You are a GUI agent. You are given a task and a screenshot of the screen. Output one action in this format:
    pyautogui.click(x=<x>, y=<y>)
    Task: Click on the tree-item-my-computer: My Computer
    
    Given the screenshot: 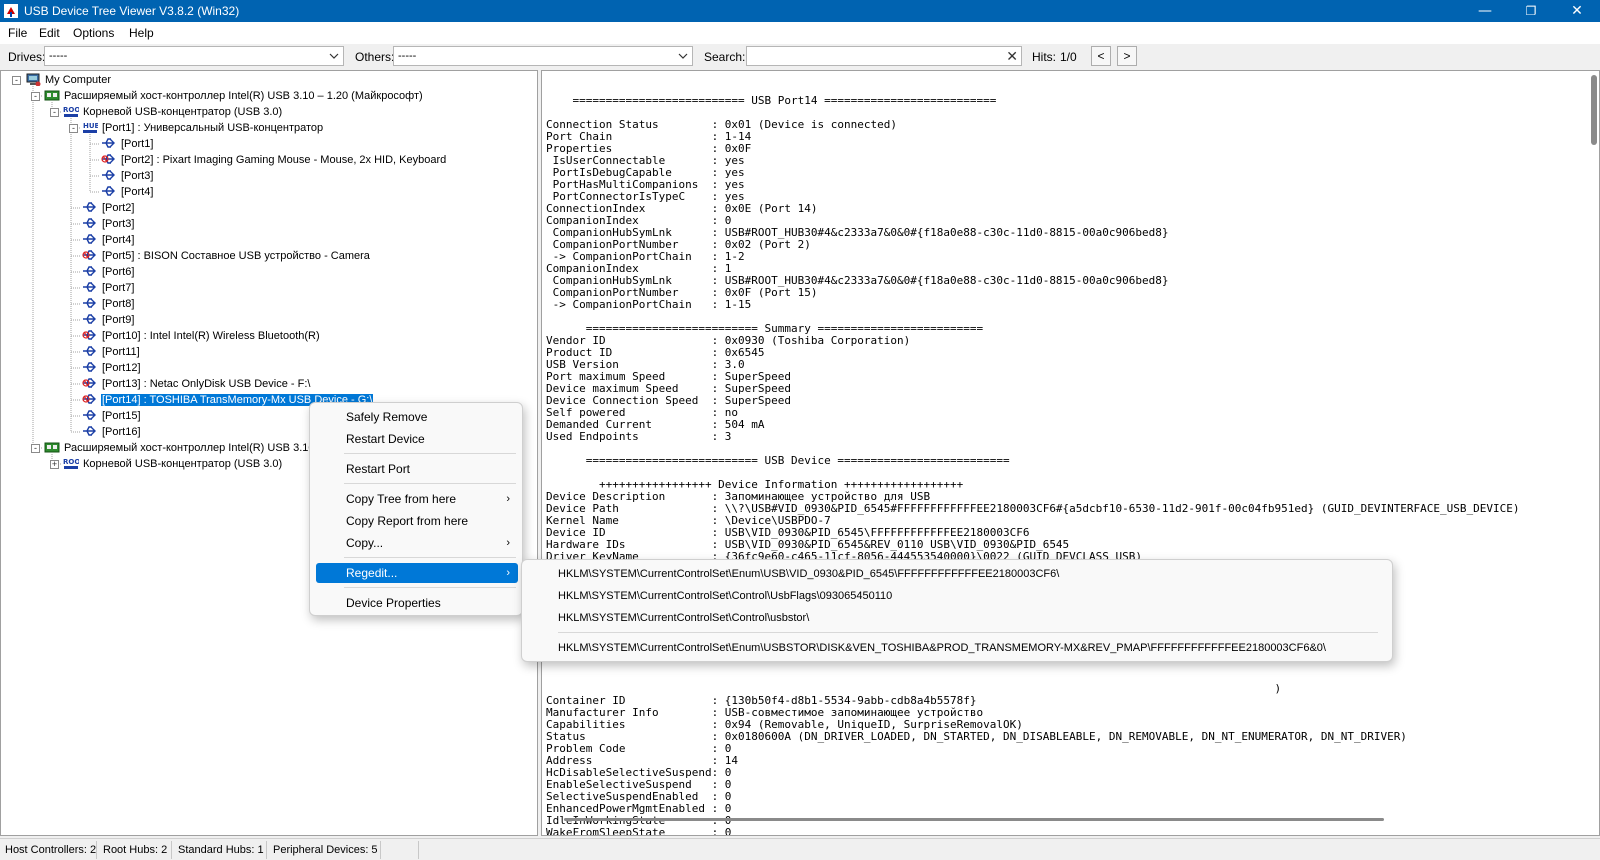 What is the action you would take?
    pyautogui.click(x=68, y=80)
    